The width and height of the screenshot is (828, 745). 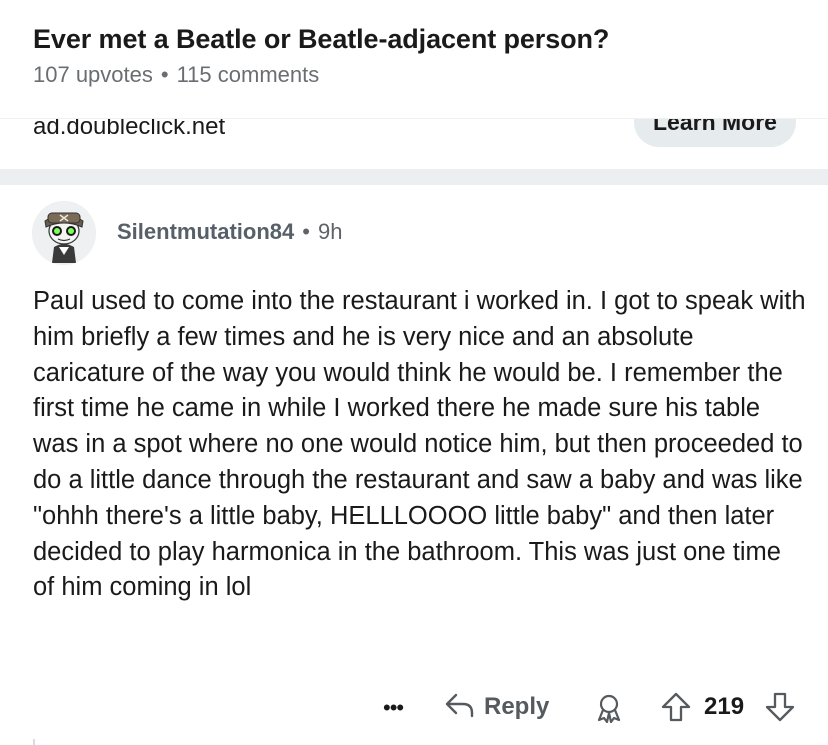 What do you see at coordinates (609, 710) in the screenshot?
I see `award-icon` at bounding box center [609, 710].